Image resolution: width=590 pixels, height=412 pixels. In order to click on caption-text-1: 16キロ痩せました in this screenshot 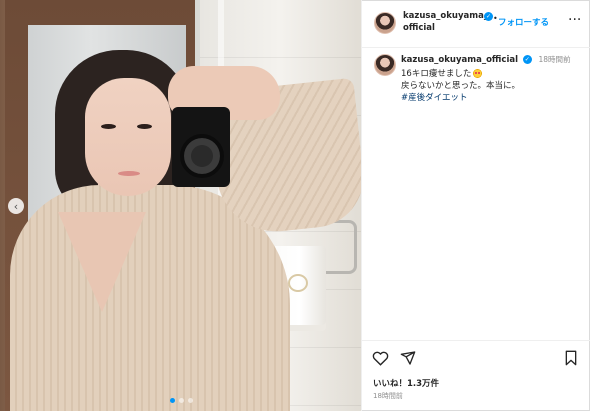, I will do `click(436, 74)`.